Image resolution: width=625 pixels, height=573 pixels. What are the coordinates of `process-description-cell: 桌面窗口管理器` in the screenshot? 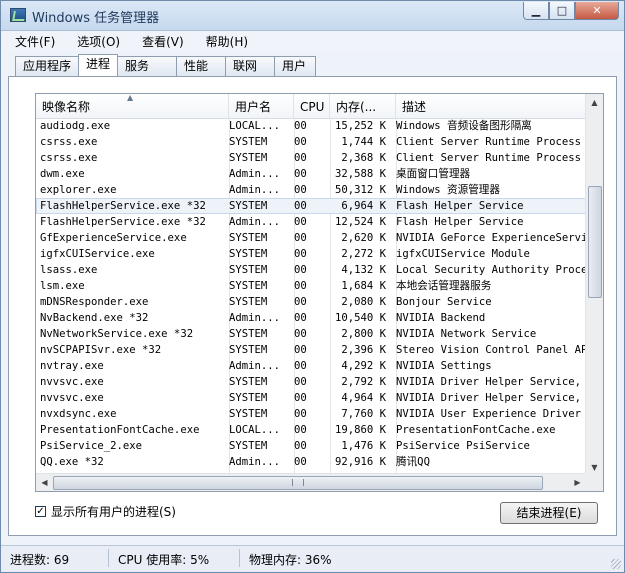 It's located at (433, 174).